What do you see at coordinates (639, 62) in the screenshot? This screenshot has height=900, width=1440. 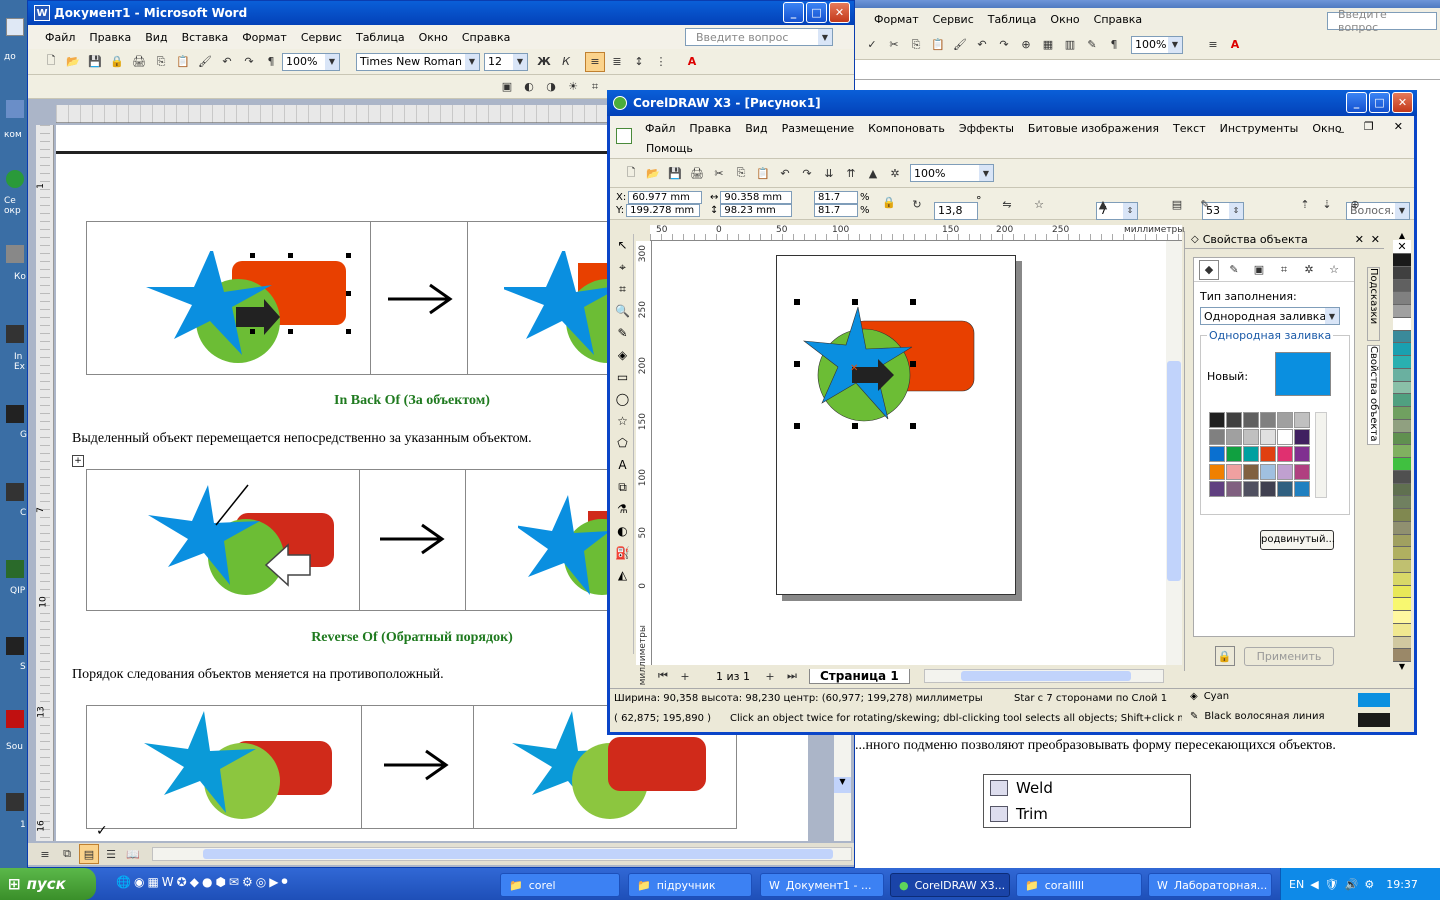 I see `line-spacing-button: ↕` at bounding box center [639, 62].